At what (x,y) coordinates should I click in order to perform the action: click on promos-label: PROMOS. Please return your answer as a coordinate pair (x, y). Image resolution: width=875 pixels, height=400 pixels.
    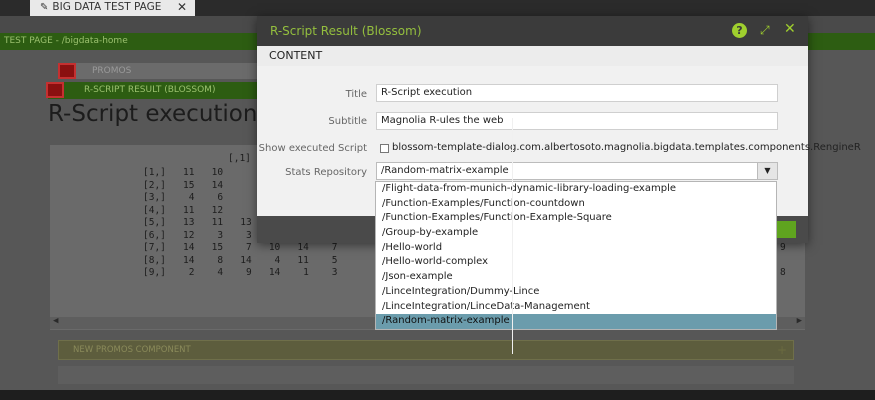
    Looking at the image, I should click on (112, 71).